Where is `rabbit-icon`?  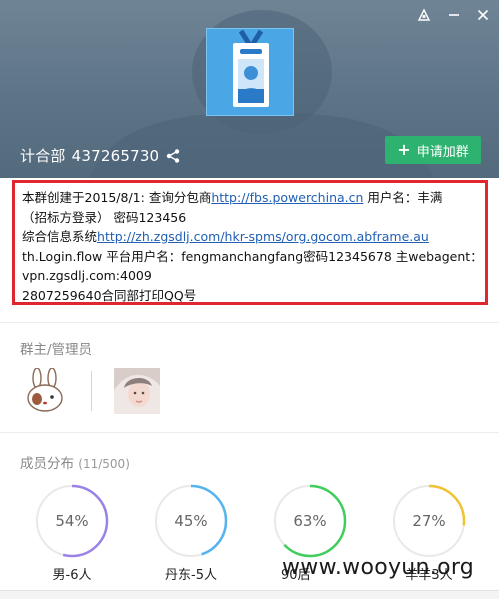
rabbit-icon is located at coordinates (45, 391).